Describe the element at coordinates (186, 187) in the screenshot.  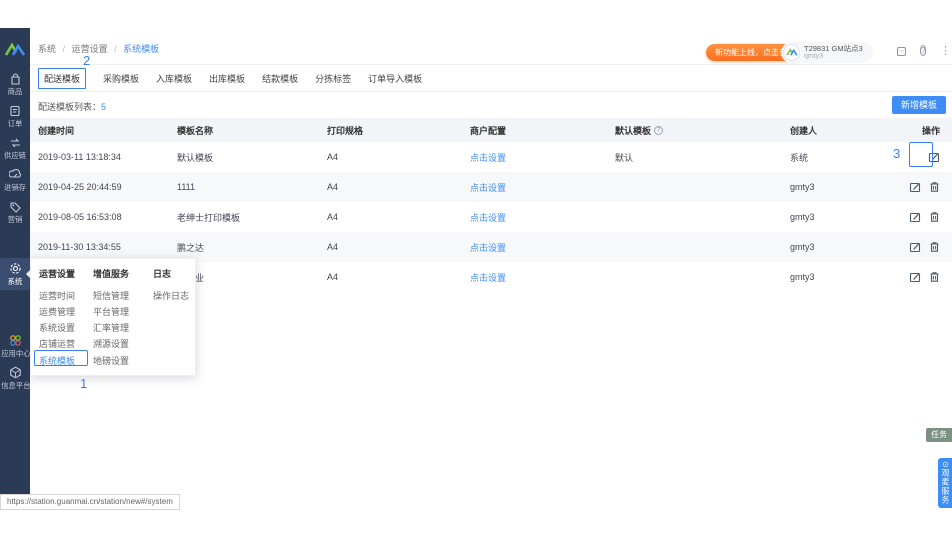
I see `cell-template-name: 1111` at that location.